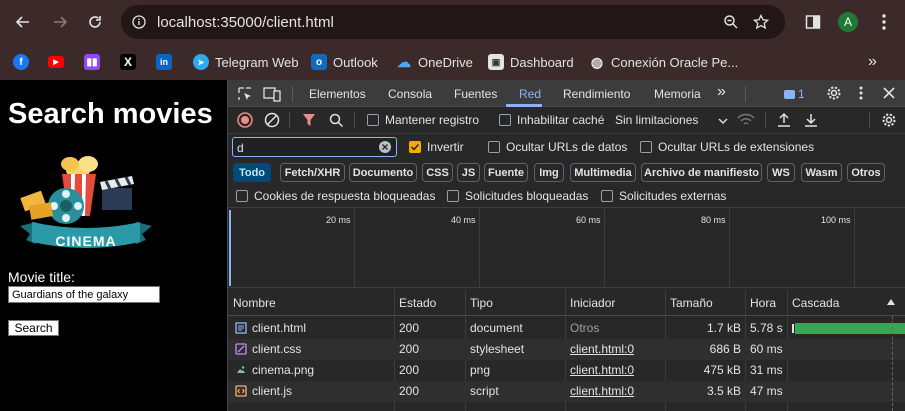 Image resolution: width=905 pixels, height=411 pixels. I want to click on bookmark-star-icon, so click(761, 22).